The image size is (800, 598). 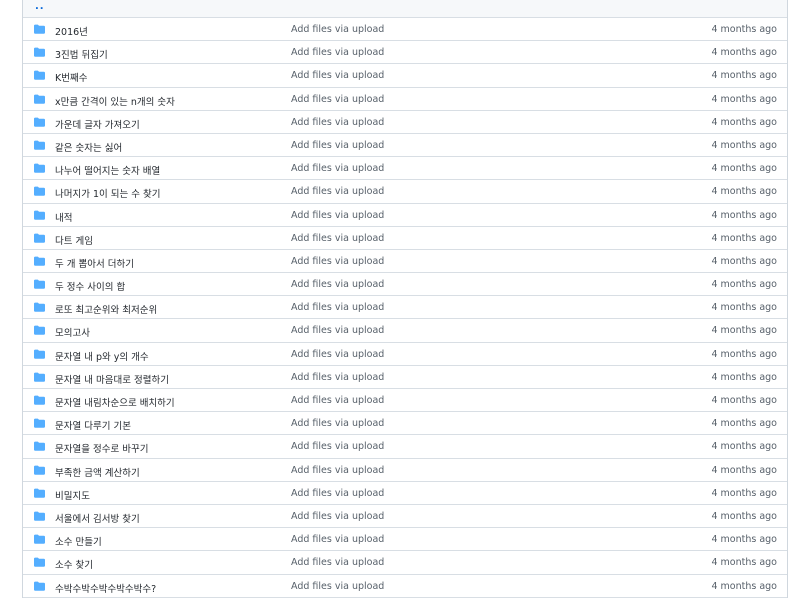 I want to click on folder-name-link: 소수 찾기, so click(x=74, y=564).